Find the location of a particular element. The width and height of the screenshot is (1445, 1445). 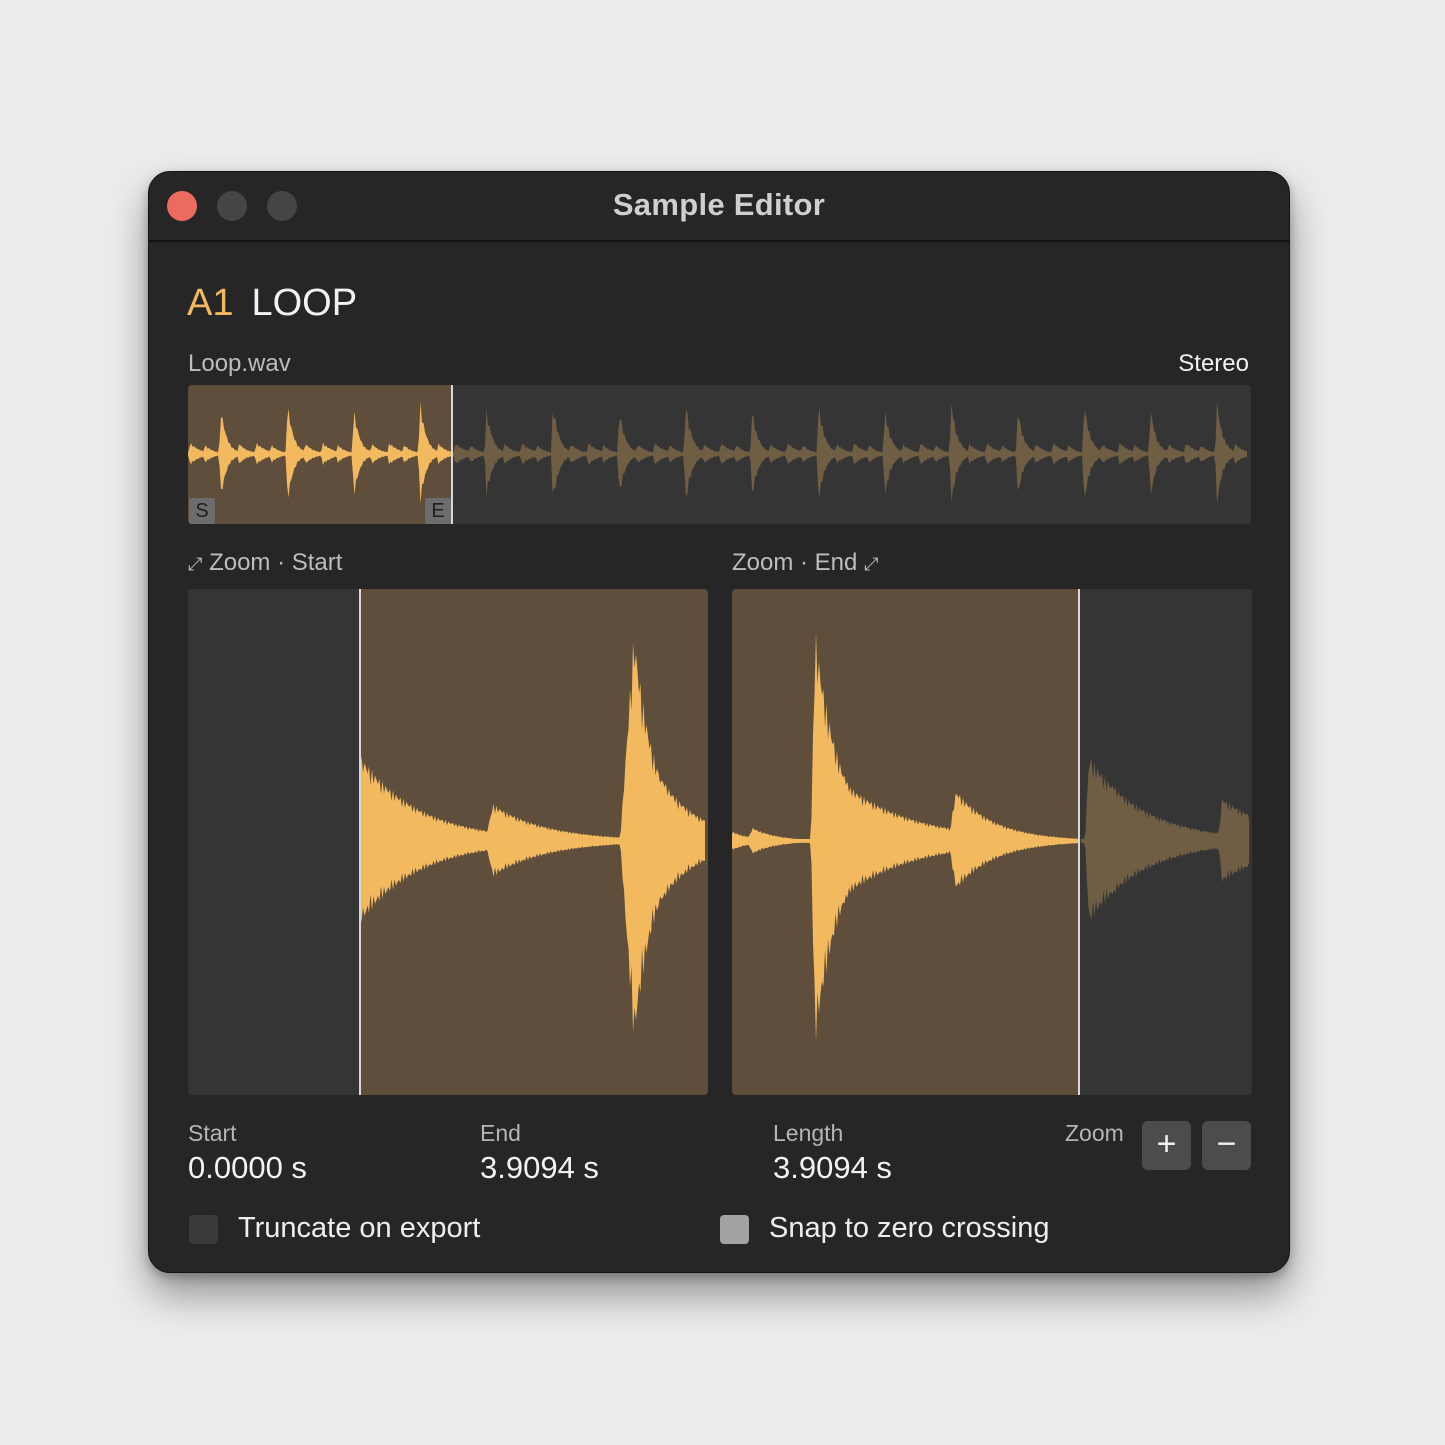

sample-slot: A1 is located at coordinates (210, 303).